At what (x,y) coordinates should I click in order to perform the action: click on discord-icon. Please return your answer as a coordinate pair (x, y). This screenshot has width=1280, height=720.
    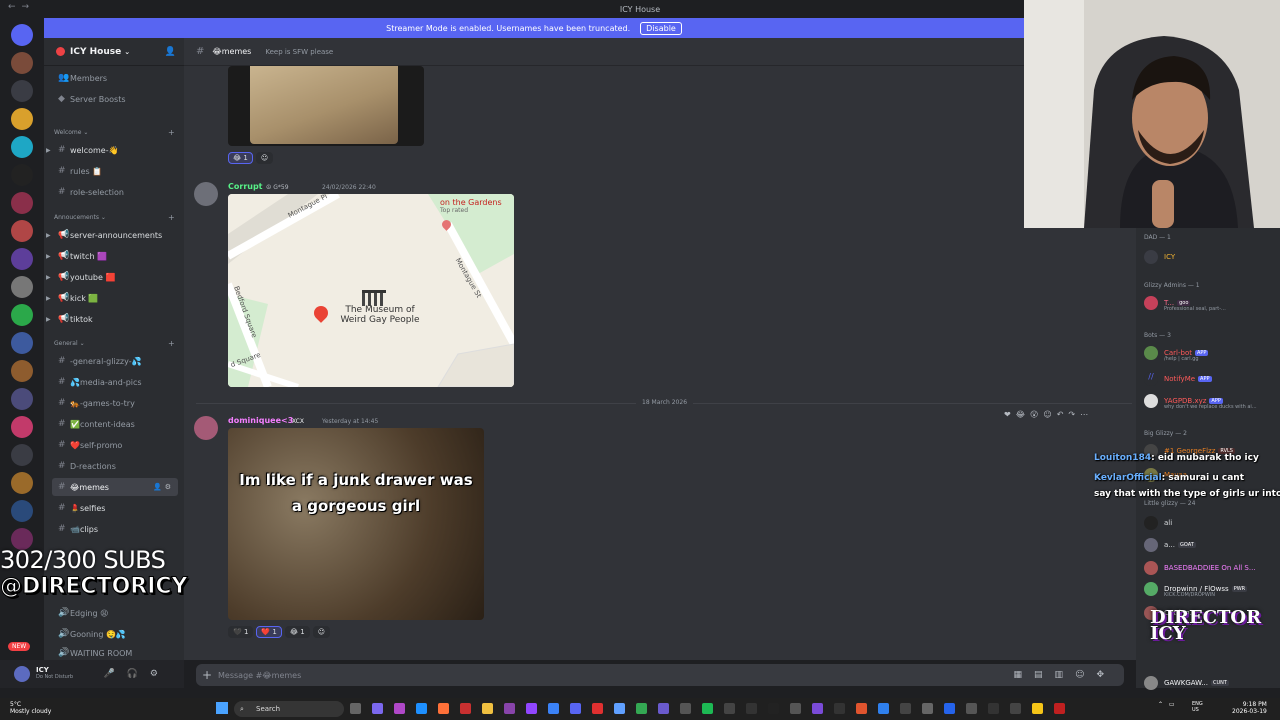
    Looking at the image, I should click on (575, 708).